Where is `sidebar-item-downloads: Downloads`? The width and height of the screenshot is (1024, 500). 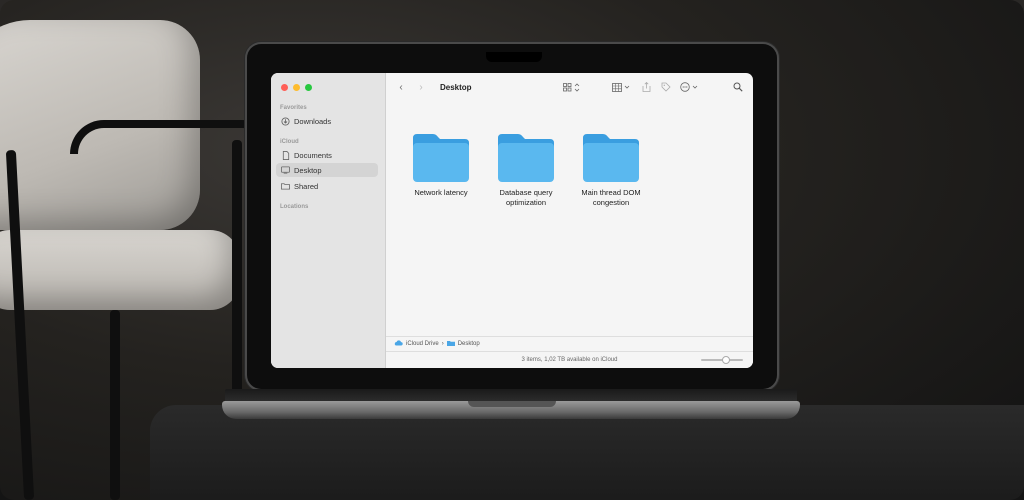
sidebar-item-downloads: Downloads is located at coordinates (327, 121).